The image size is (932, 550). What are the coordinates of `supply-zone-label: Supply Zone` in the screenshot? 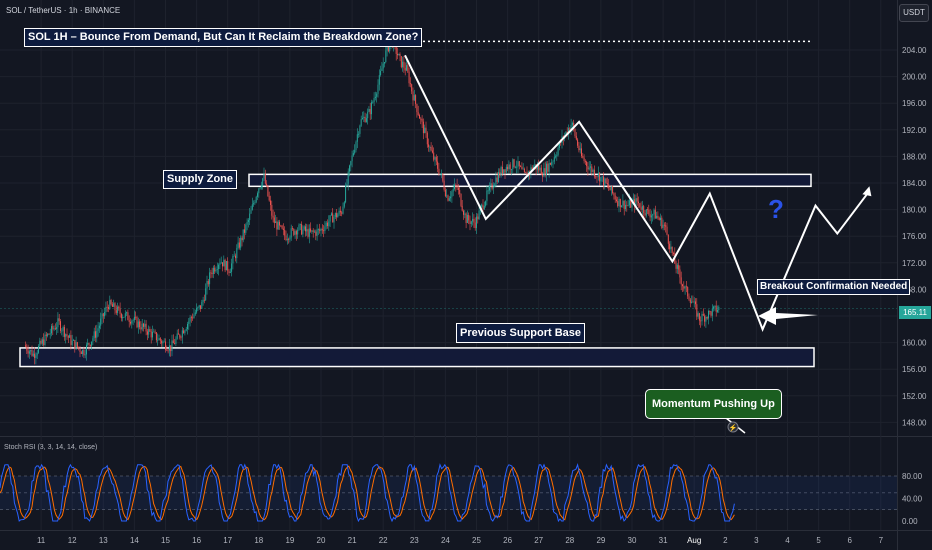 It's located at (200, 179).